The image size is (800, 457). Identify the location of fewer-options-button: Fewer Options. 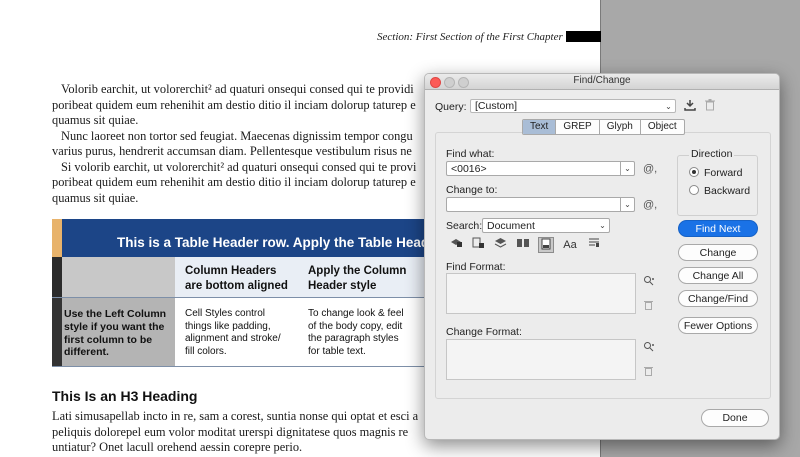
(718, 325).